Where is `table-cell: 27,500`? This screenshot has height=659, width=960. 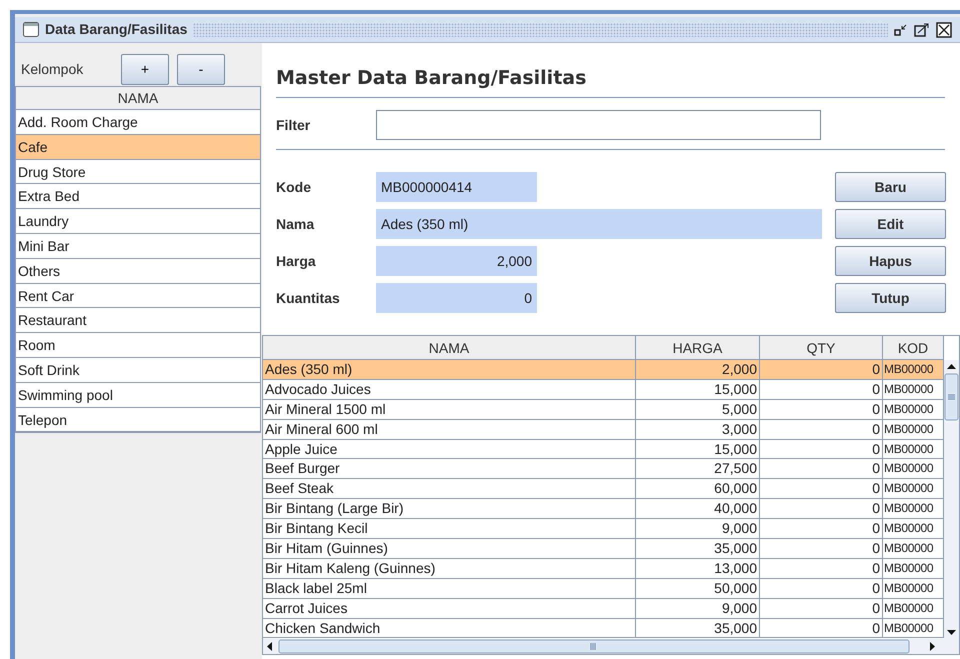 table-cell: 27,500 is located at coordinates (698, 468).